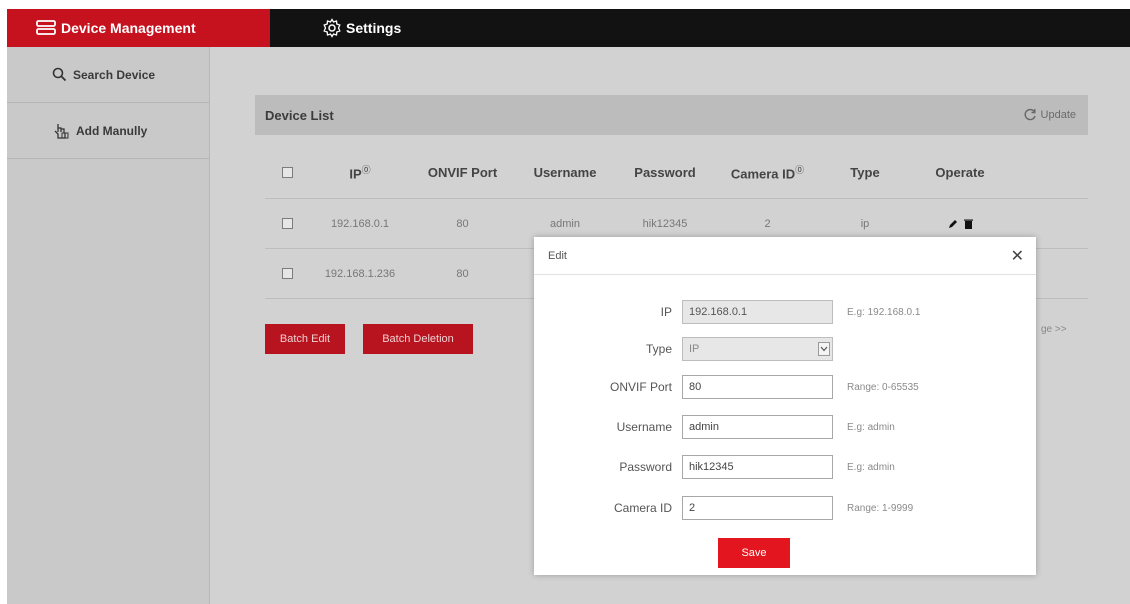  What do you see at coordinates (953, 224) in the screenshot?
I see `pencil-icon` at bounding box center [953, 224].